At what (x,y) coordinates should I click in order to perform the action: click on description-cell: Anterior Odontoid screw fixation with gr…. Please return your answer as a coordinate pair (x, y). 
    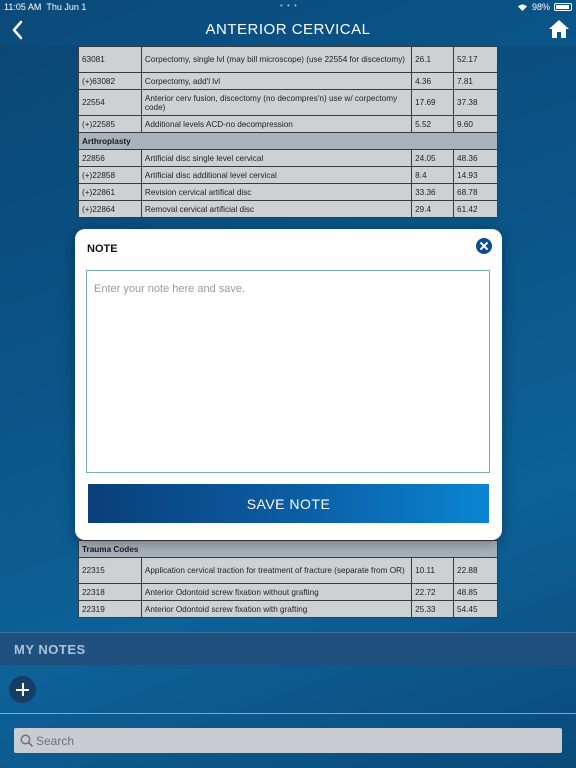
    Looking at the image, I should click on (276, 609).